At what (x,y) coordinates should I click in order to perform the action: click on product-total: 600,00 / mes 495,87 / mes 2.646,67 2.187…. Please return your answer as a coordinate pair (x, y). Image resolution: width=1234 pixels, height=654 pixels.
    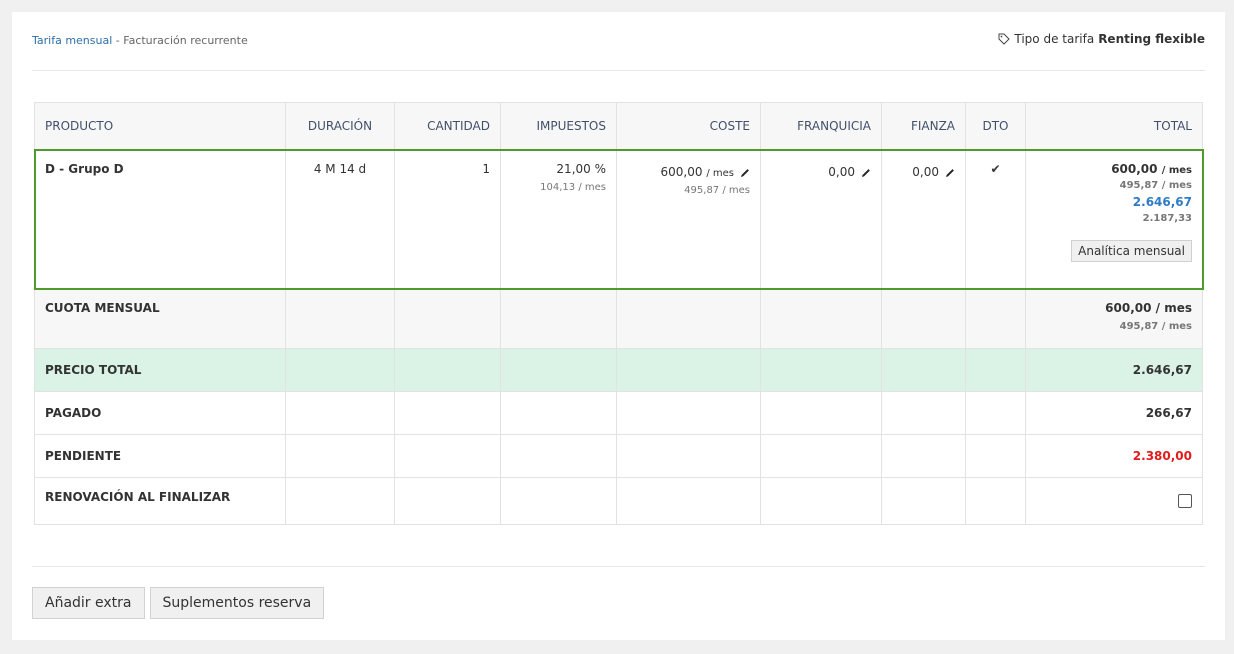
    Looking at the image, I should click on (1114, 219).